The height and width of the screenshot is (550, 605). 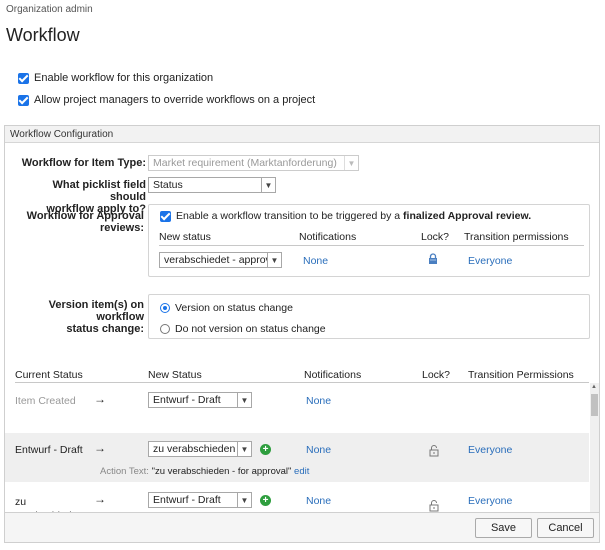 What do you see at coordinates (49, 9) in the screenshot?
I see `breadcrumb: Organization admin` at bounding box center [49, 9].